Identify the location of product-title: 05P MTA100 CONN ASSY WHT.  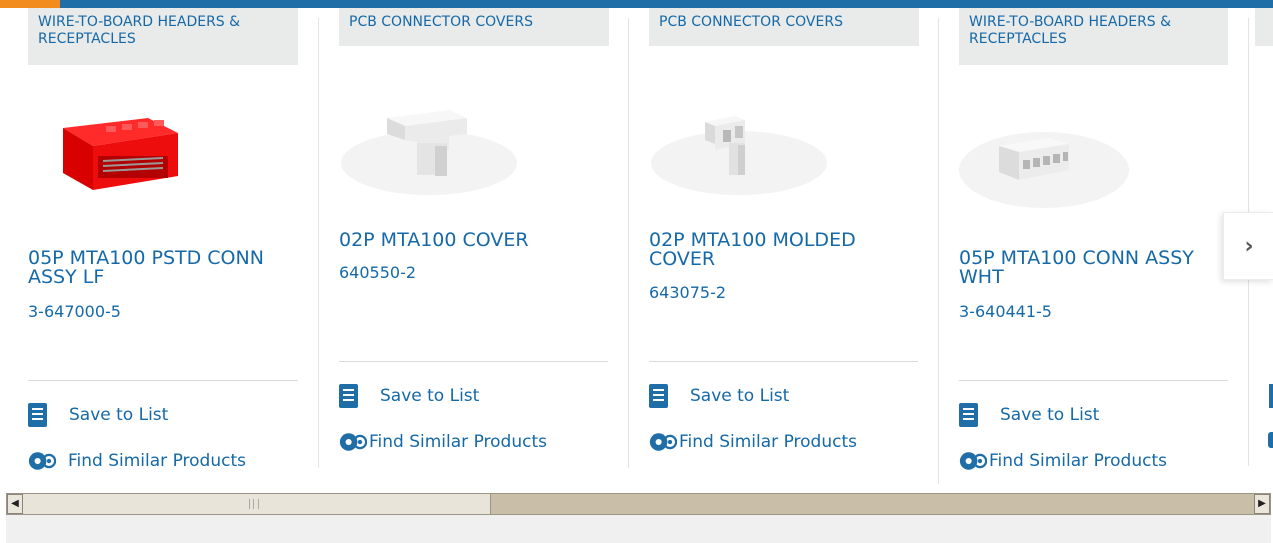
(1090, 268).